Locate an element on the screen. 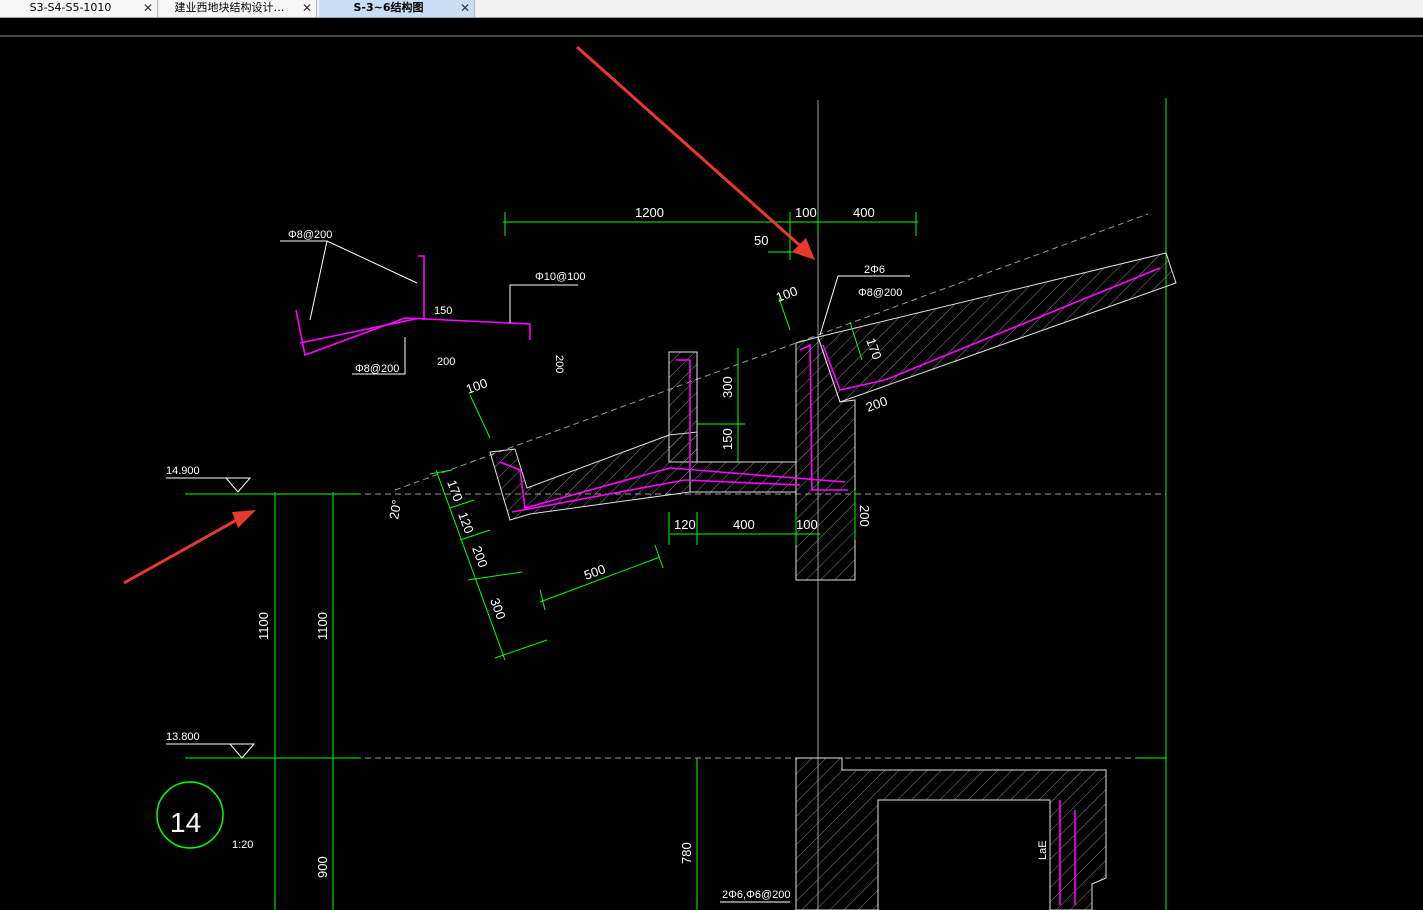 The height and width of the screenshot is (910, 1423). dim-label: 120 is located at coordinates (685, 524).